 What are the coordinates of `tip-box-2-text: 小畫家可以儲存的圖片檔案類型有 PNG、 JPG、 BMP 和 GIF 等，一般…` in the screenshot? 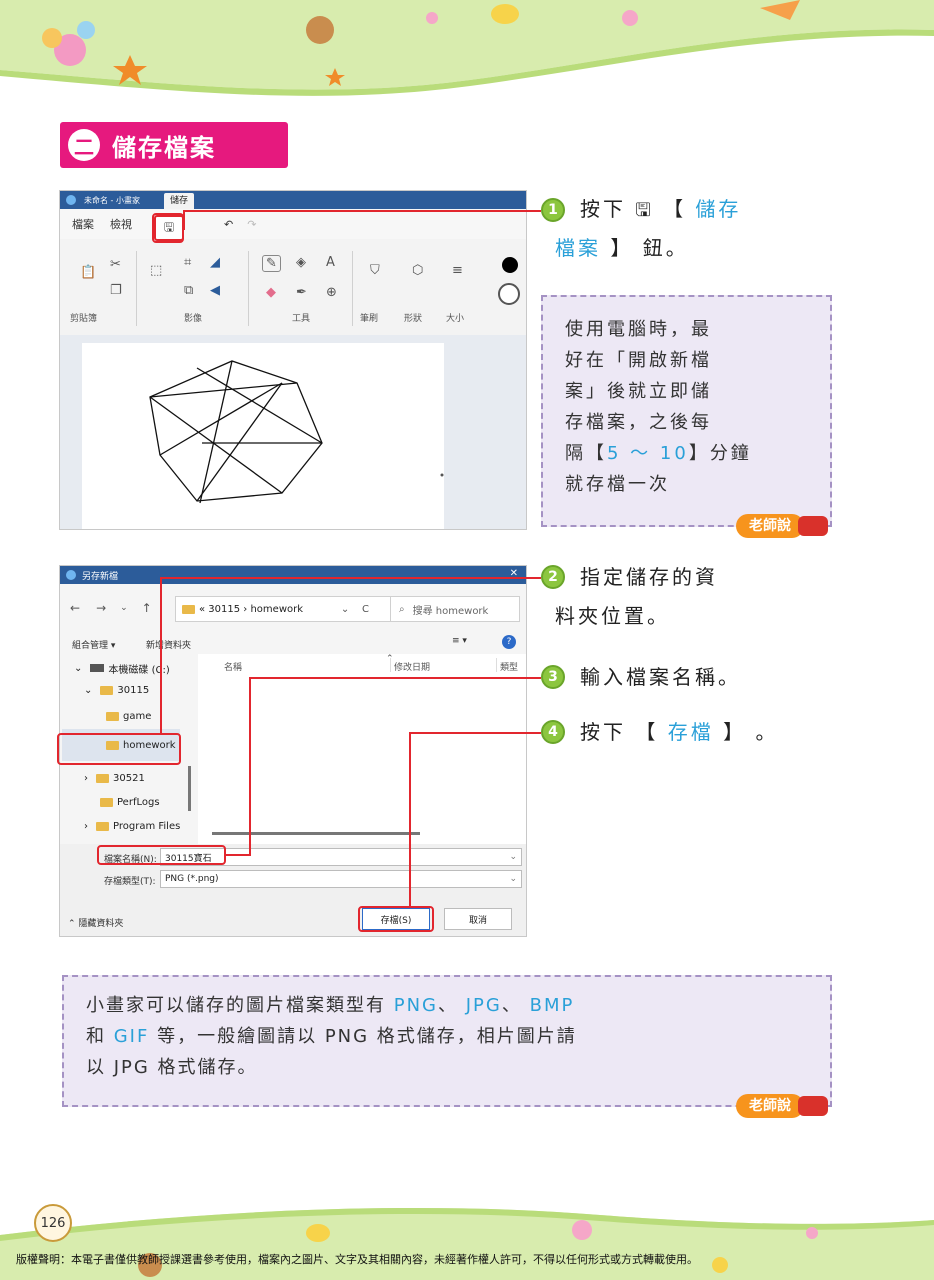 It's located at (456, 1036).